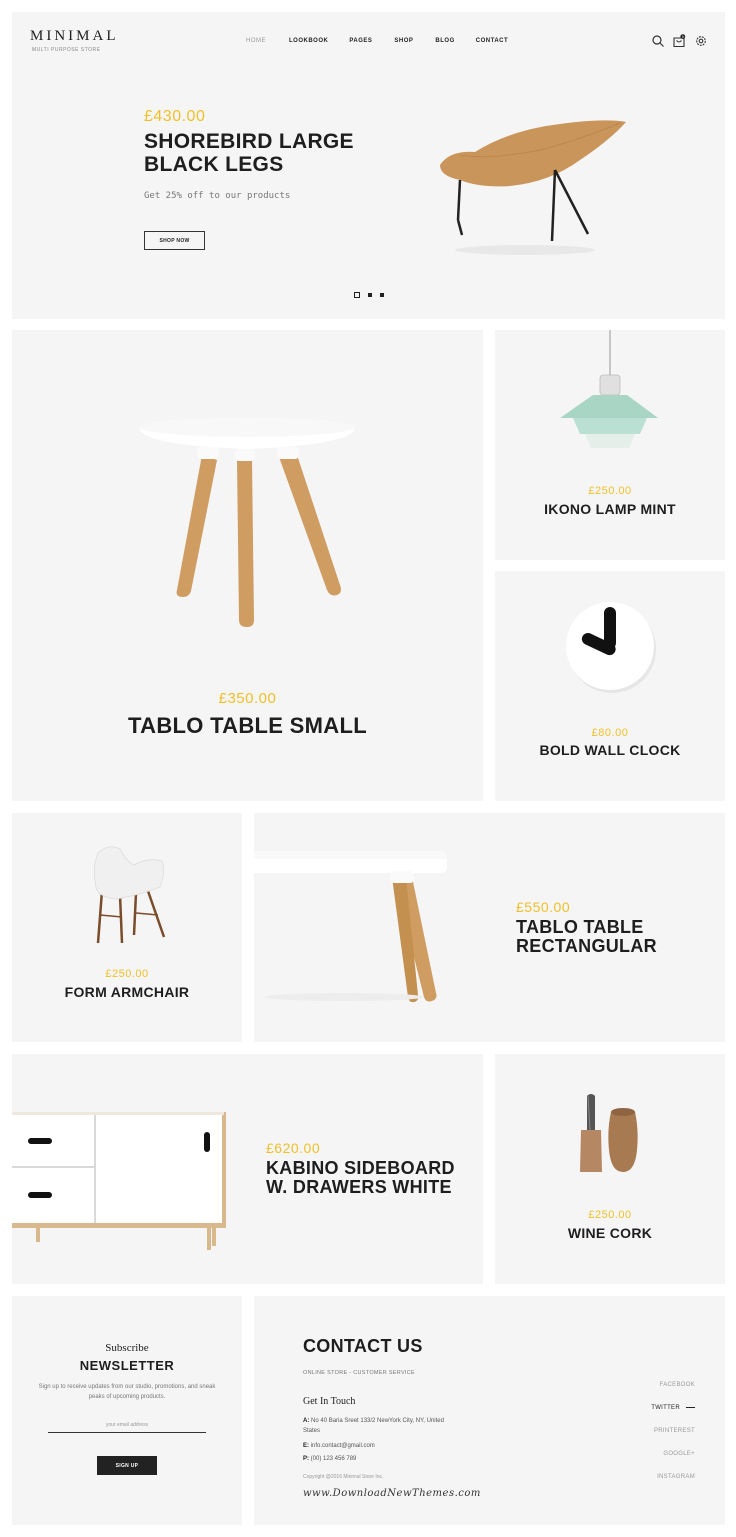  What do you see at coordinates (533, 187) in the screenshot?
I see `shorebird-image` at bounding box center [533, 187].